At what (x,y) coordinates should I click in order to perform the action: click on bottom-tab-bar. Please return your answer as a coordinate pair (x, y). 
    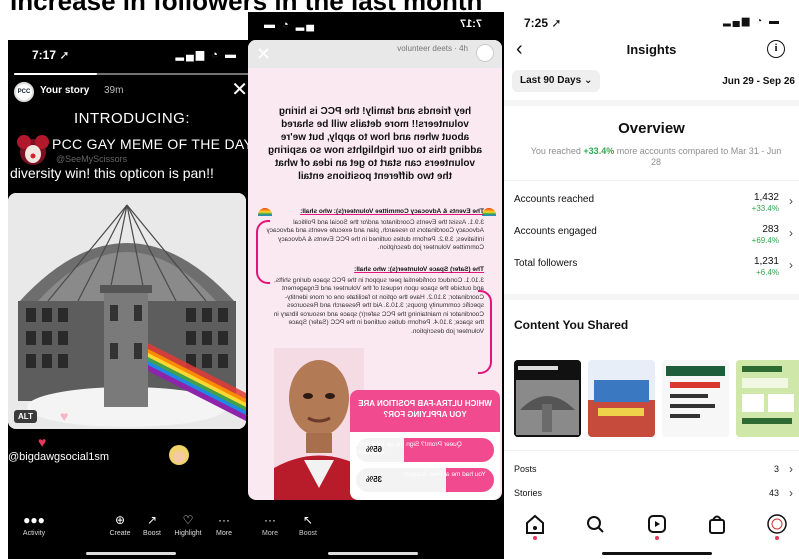
    Looking at the image, I should click on (651, 527).